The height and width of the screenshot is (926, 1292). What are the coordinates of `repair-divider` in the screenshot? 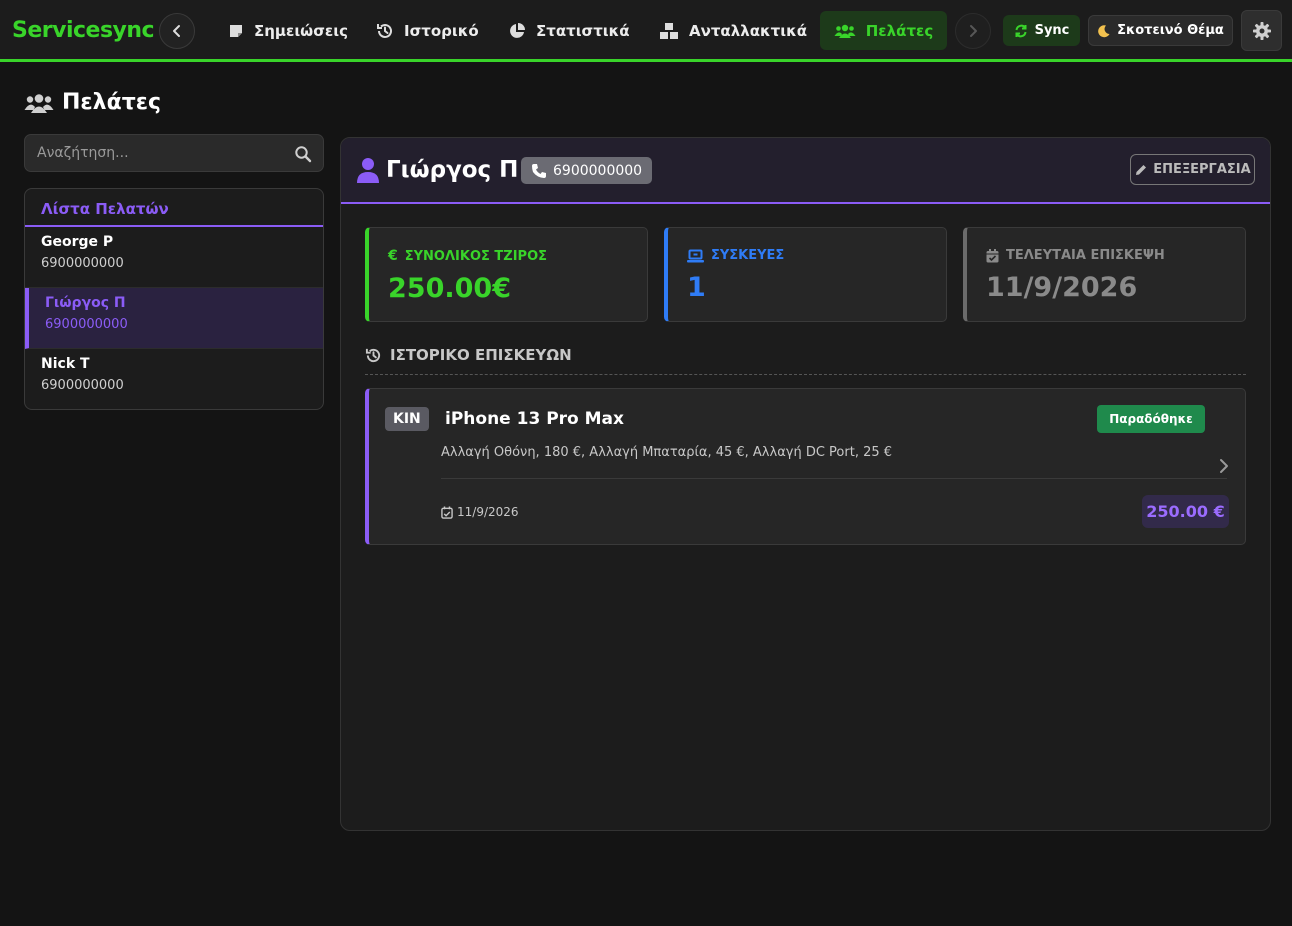 It's located at (834, 478).